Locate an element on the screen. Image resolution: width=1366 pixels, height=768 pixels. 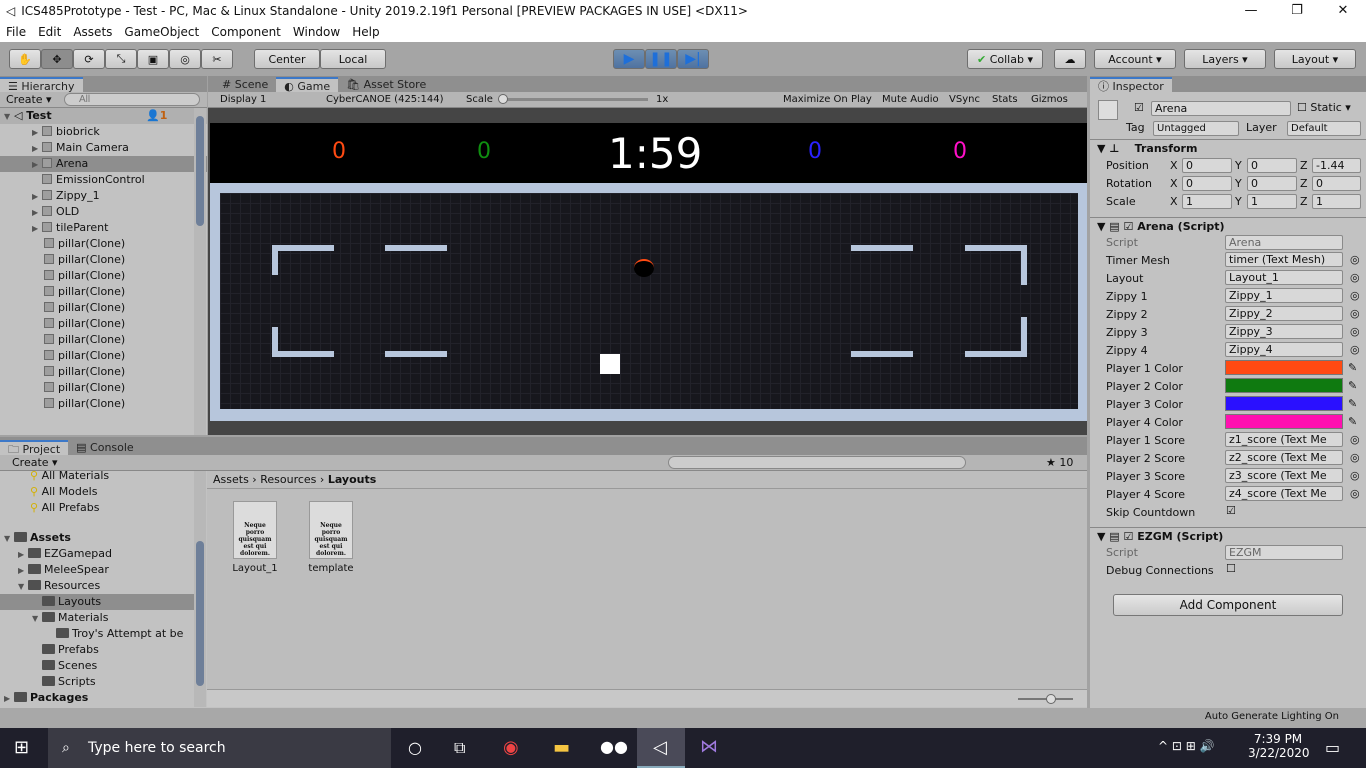
menu-help: Help is located at coordinates (365, 32).